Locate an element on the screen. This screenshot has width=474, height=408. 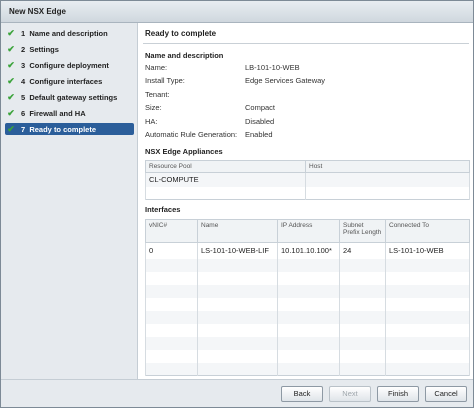
table-cell: 24 is located at coordinates (362, 250).